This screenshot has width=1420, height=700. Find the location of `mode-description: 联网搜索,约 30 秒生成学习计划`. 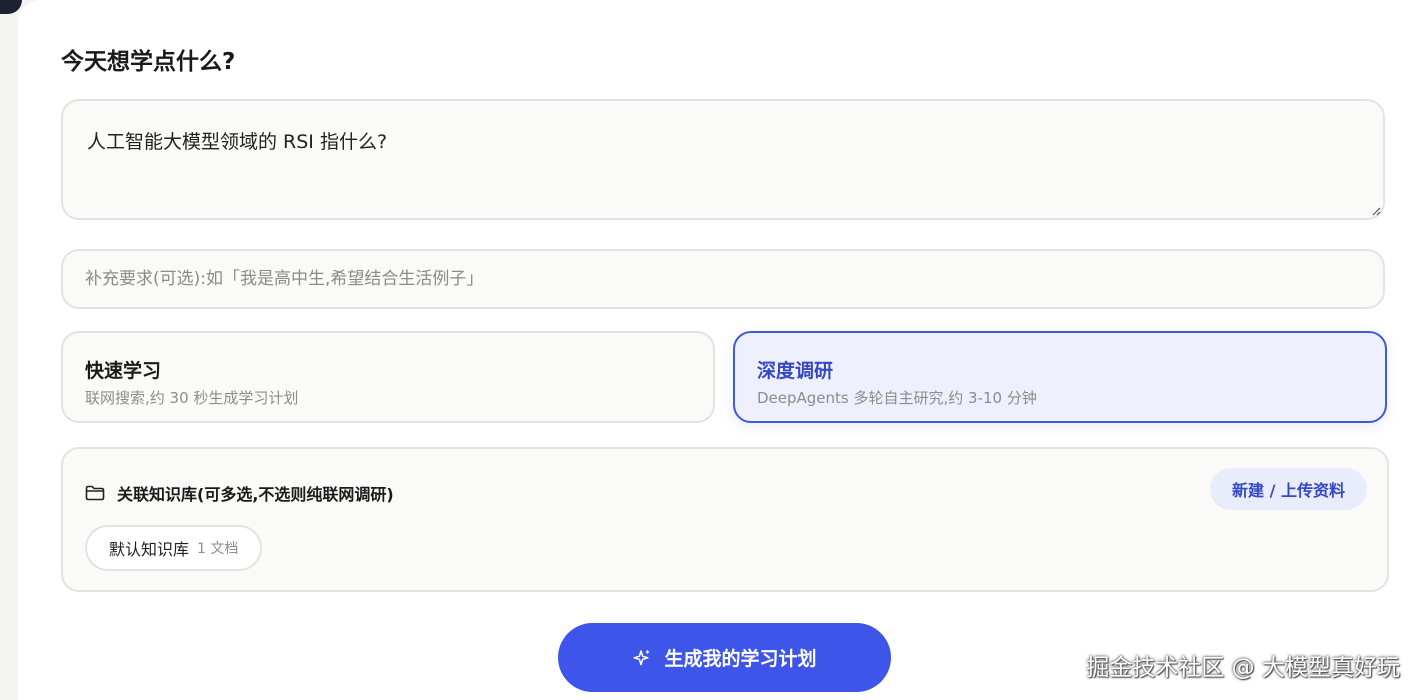

mode-description: 联网搜索,约 30 秒生成学习计划 is located at coordinates (192, 398).